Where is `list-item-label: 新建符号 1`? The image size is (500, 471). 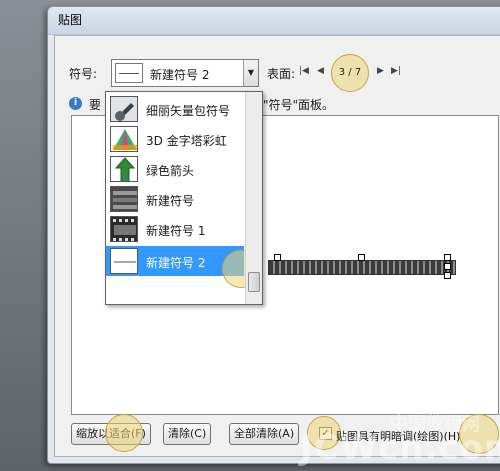
list-item-label: 新建符号 1 is located at coordinates (176, 231).